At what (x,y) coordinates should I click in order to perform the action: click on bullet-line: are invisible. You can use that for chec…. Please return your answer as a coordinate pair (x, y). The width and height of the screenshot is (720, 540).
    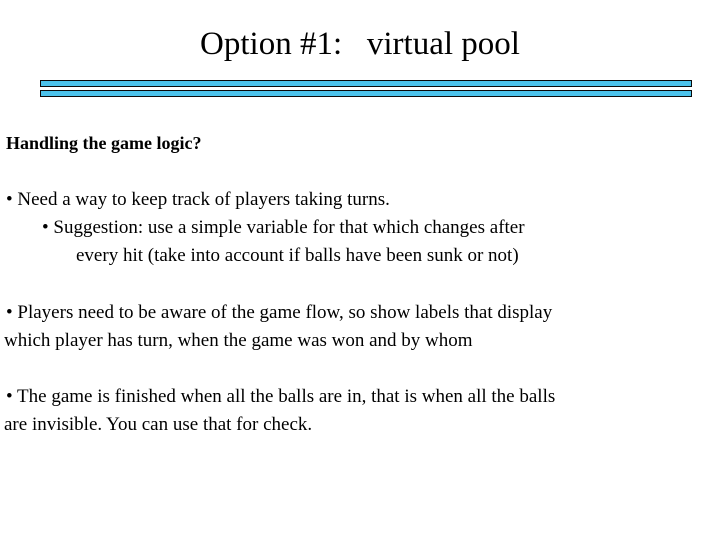
    Looking at the image, I should click on (158, 424).